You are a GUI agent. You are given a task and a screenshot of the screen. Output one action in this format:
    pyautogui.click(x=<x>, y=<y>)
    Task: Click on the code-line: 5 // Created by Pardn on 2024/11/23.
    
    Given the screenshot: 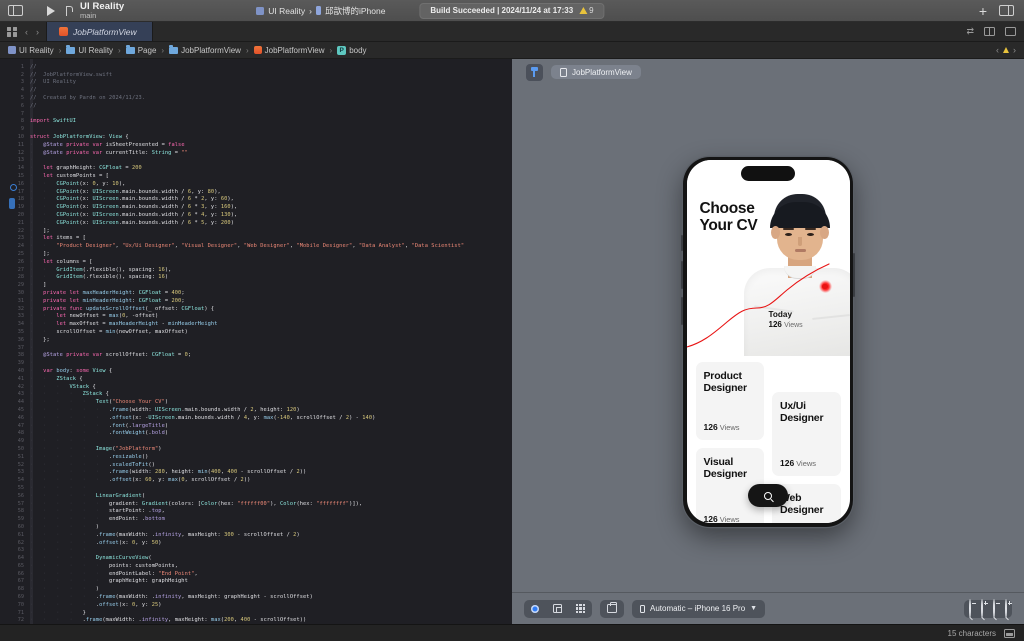 What is the action you would take?
    pyautogui.click(x=256, y=98)
    